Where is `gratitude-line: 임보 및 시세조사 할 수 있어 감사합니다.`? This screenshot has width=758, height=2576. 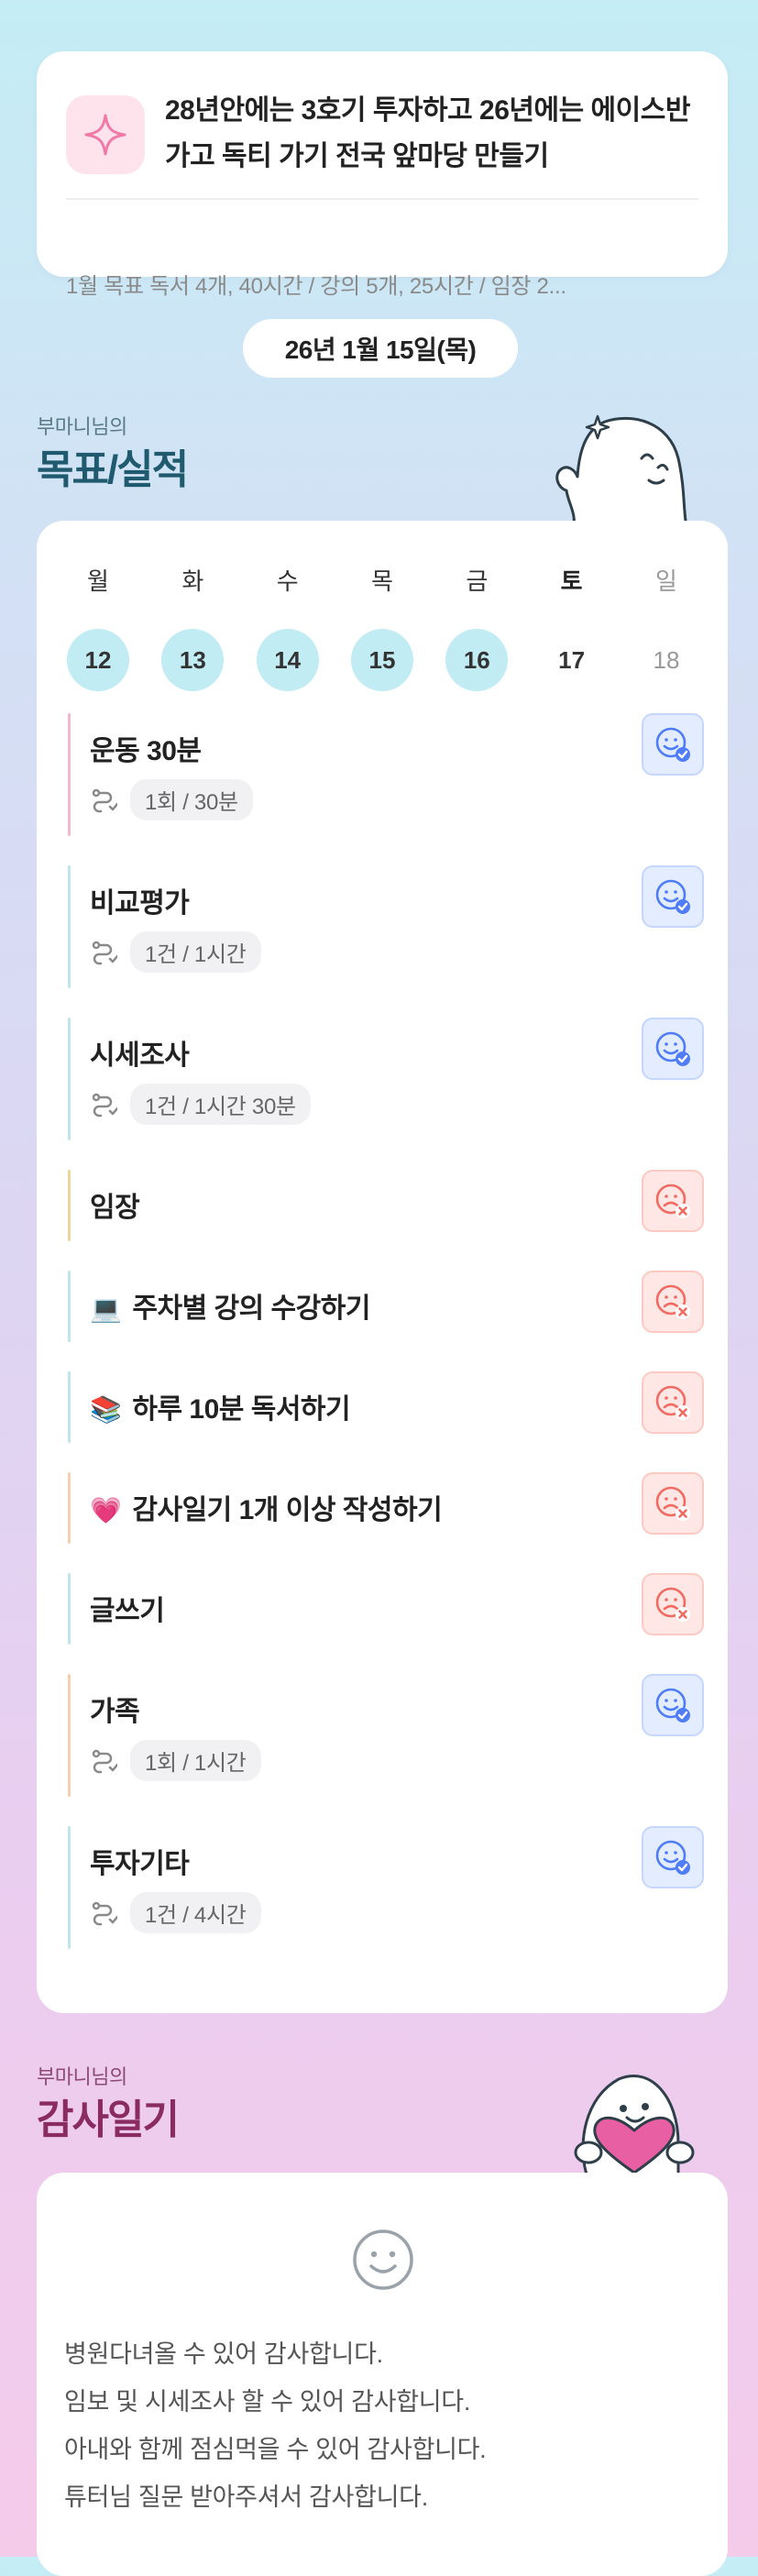 gratitude-line: 임보 및 시세조사 할 수 있어 감사합니다. is located at coordinates (267, 2402).